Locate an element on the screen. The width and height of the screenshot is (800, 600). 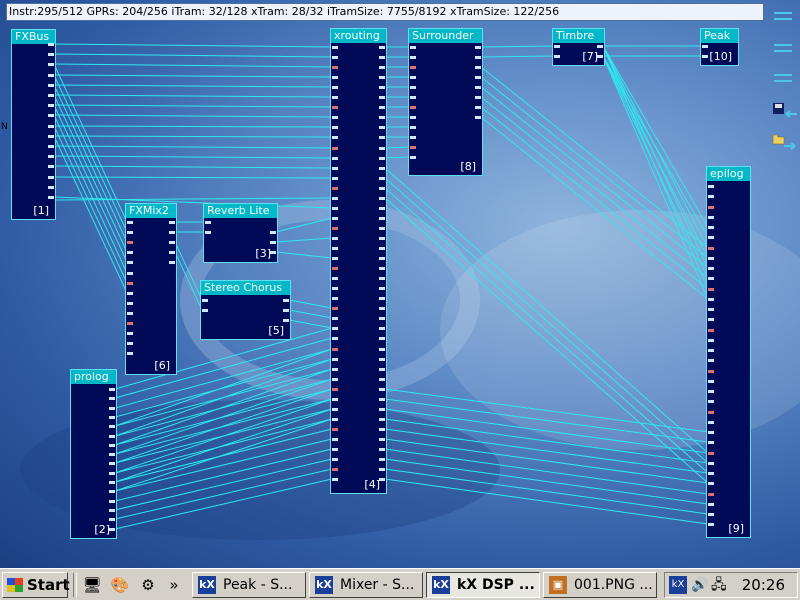
plugin-surrounder: Surrounder [8] is located at coordinates (445, 102).